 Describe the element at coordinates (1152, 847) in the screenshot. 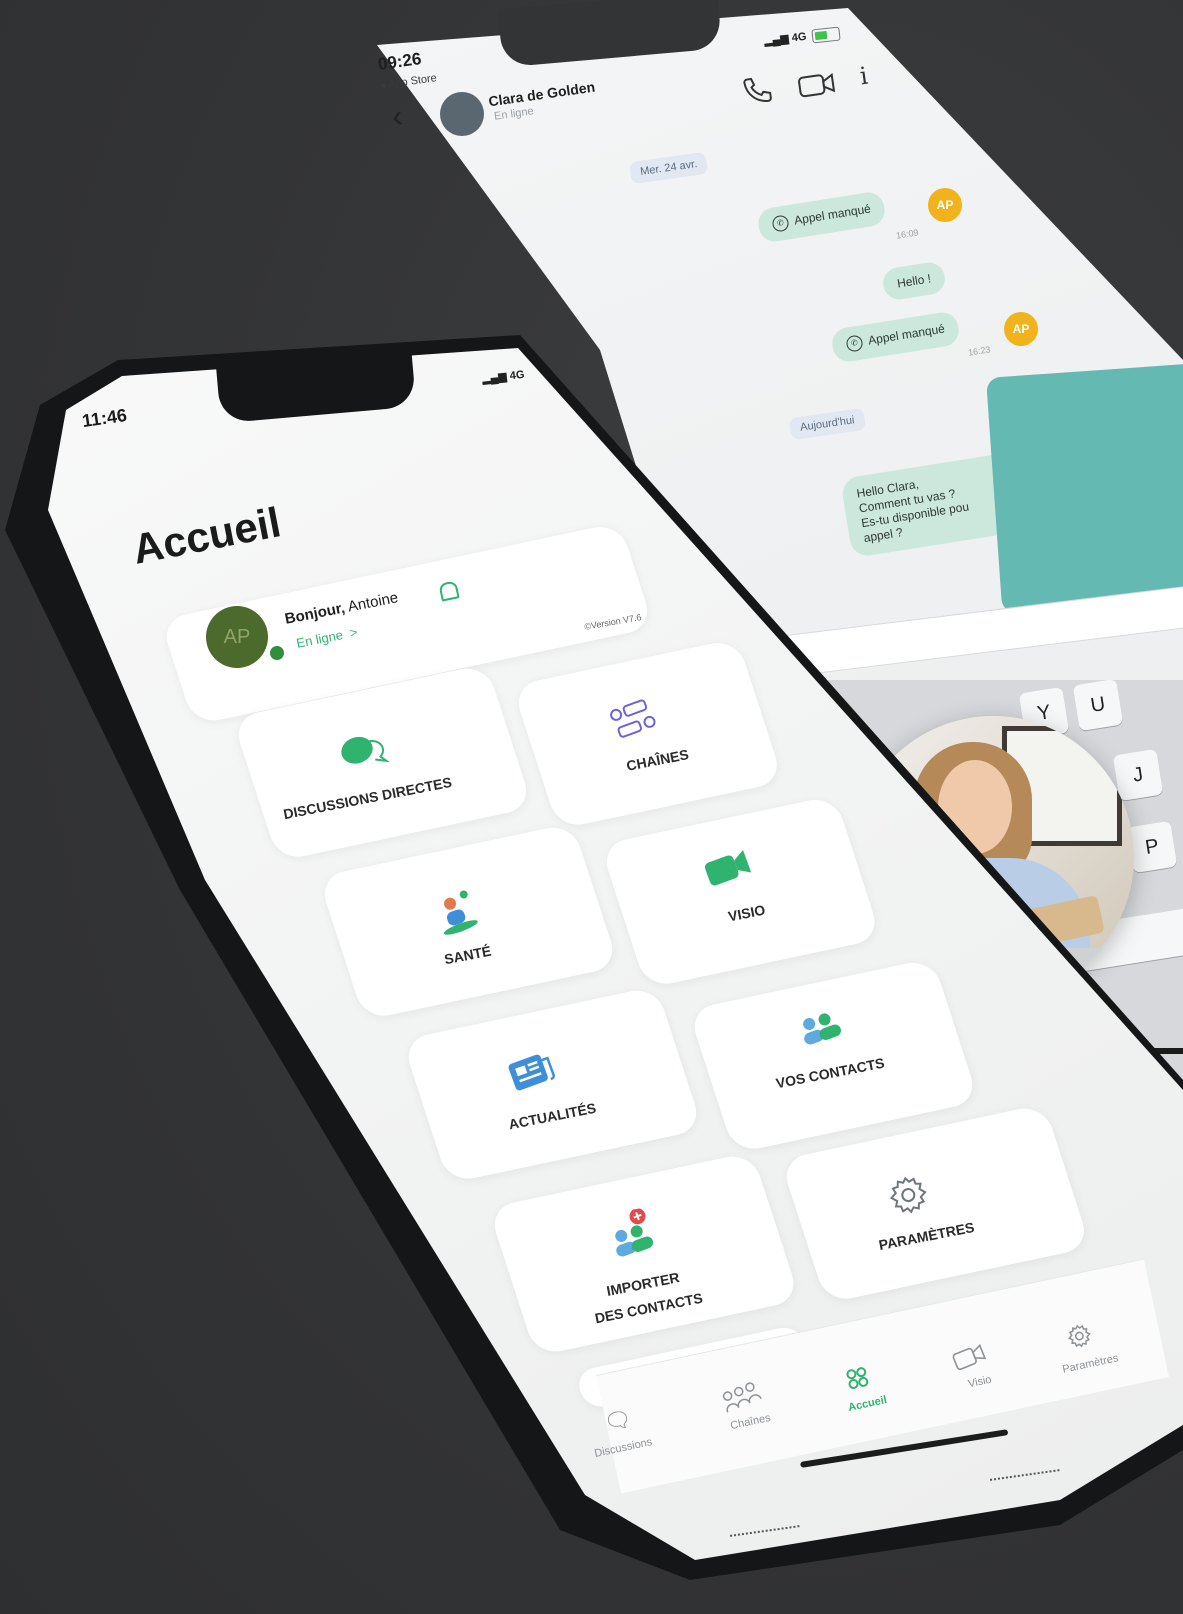

I see `key-p: P` at that location.